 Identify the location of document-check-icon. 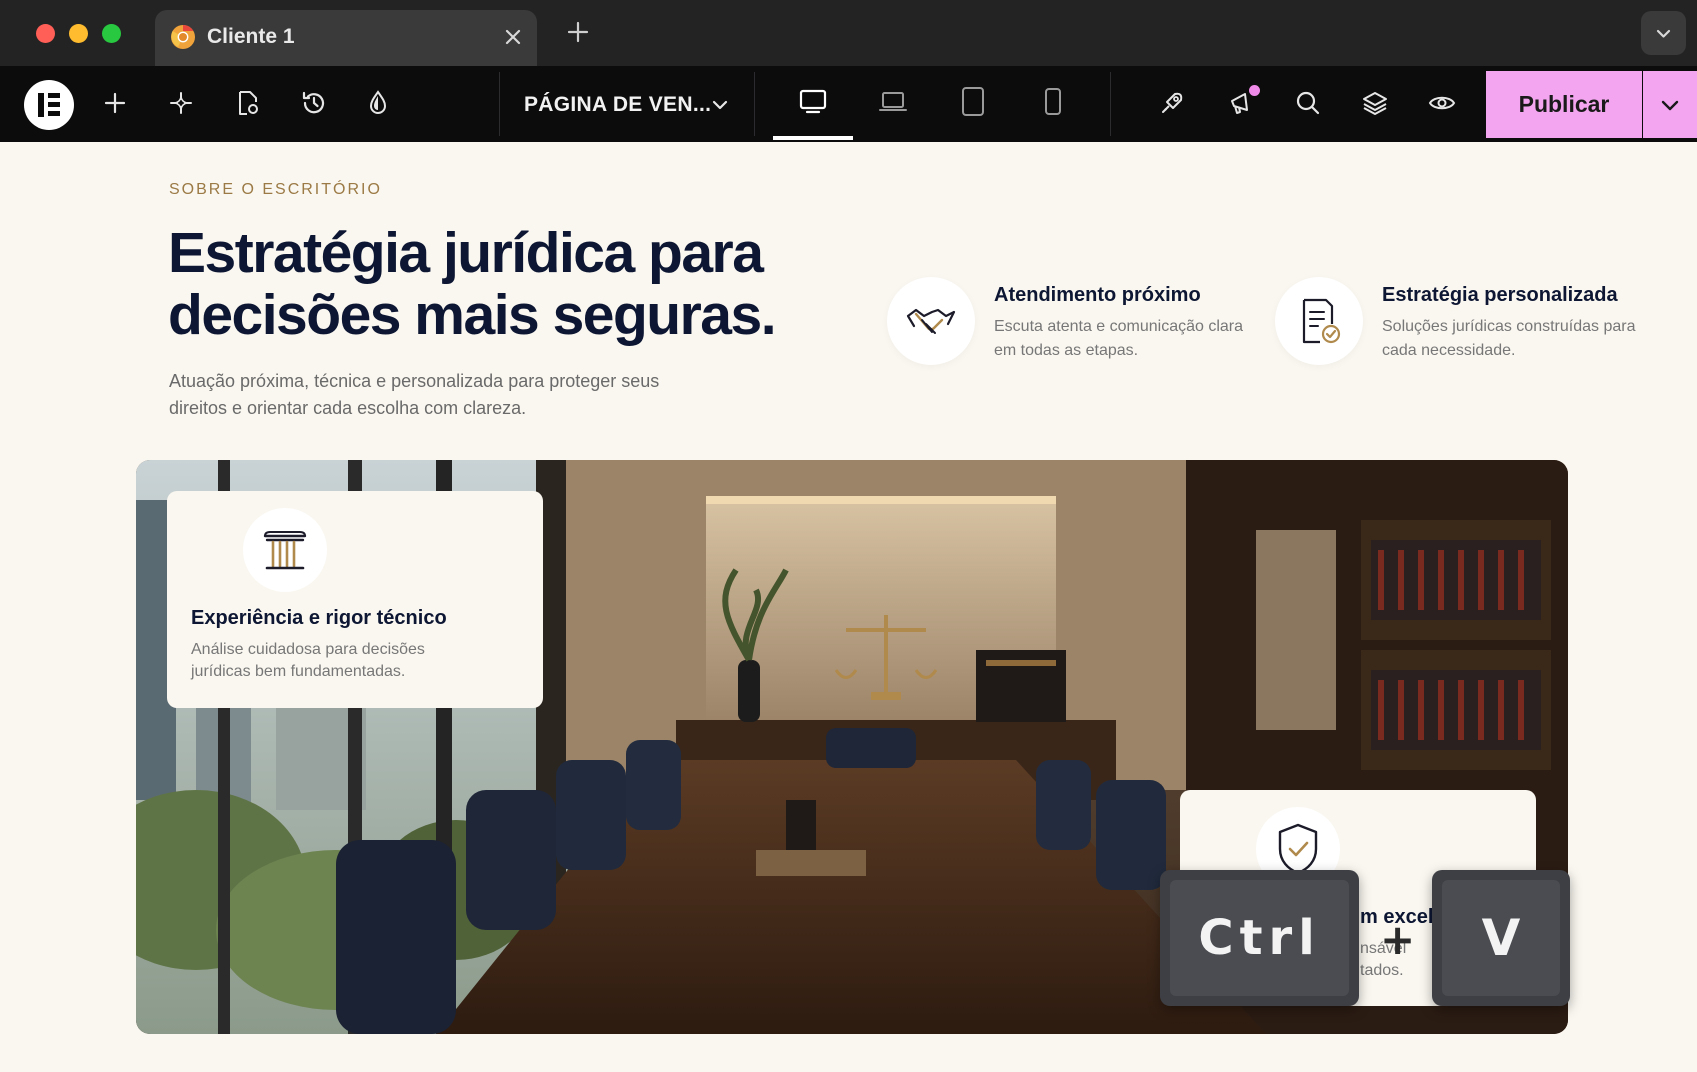
(1321, 321).